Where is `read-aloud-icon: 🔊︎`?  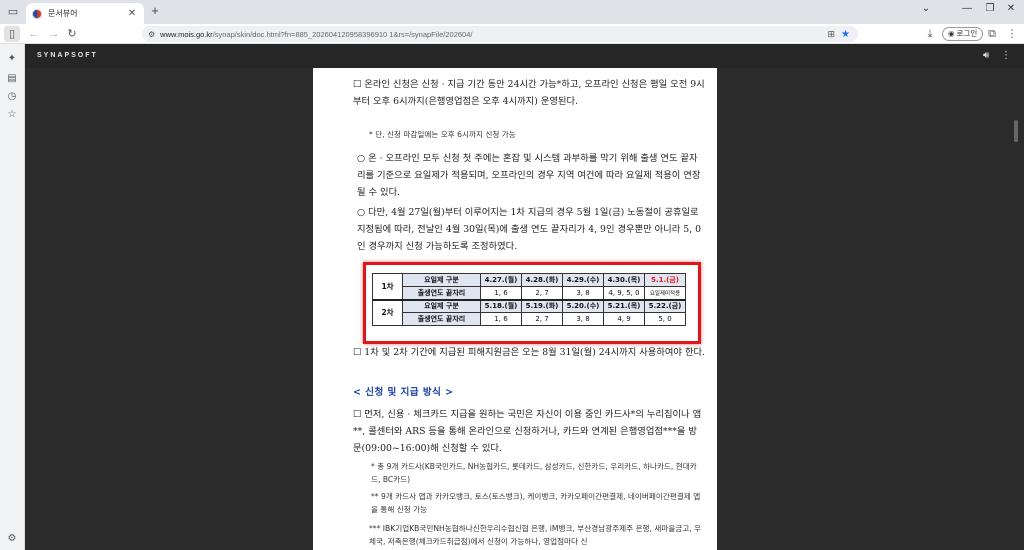 read-aloud-icon: 🔊︎ is located at coordinates (986, 55).